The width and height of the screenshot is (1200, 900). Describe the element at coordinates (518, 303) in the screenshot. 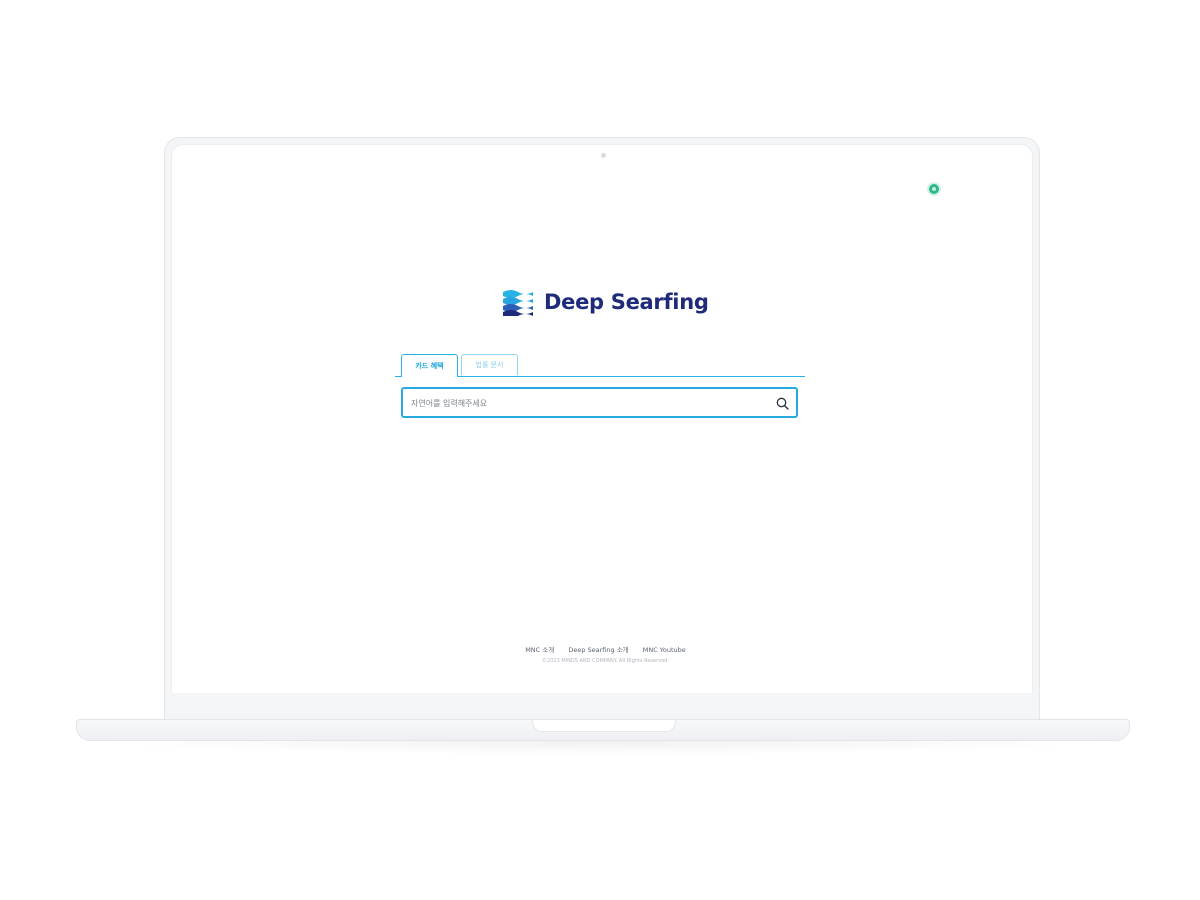

I see `wave-logo-icon` at that location.